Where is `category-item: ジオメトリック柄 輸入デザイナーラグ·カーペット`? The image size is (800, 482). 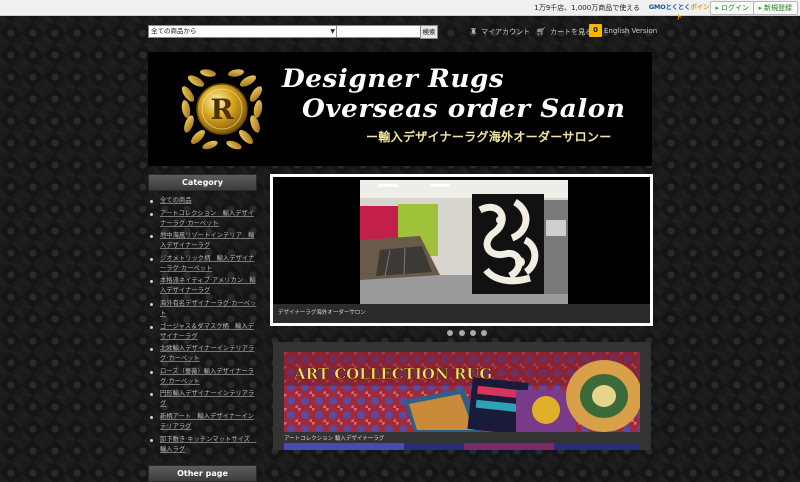 category-item: ジオメトリック柄 輸入デザイナーラグ·カーペット is located at coordinates (202, 264).